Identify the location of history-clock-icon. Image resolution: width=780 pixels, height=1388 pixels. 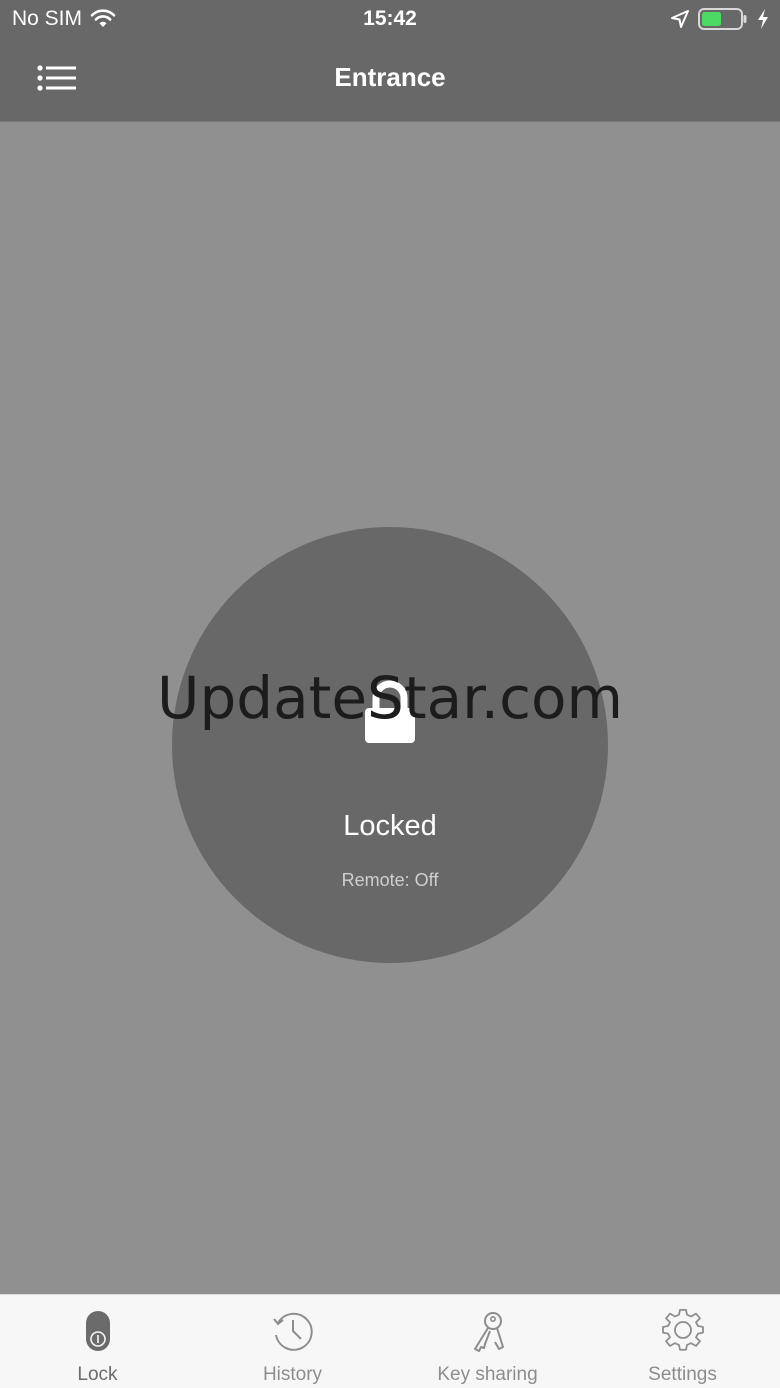
(293, 1331).